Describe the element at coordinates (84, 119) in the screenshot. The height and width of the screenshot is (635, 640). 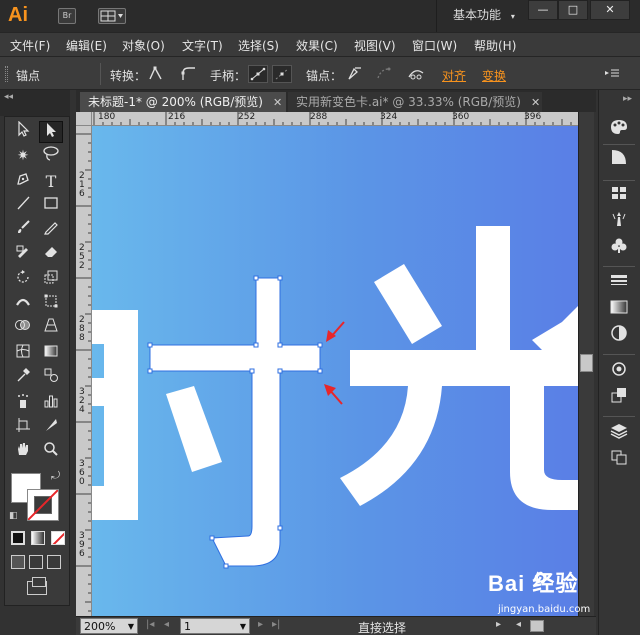
I see `ruler-origin` at that location.